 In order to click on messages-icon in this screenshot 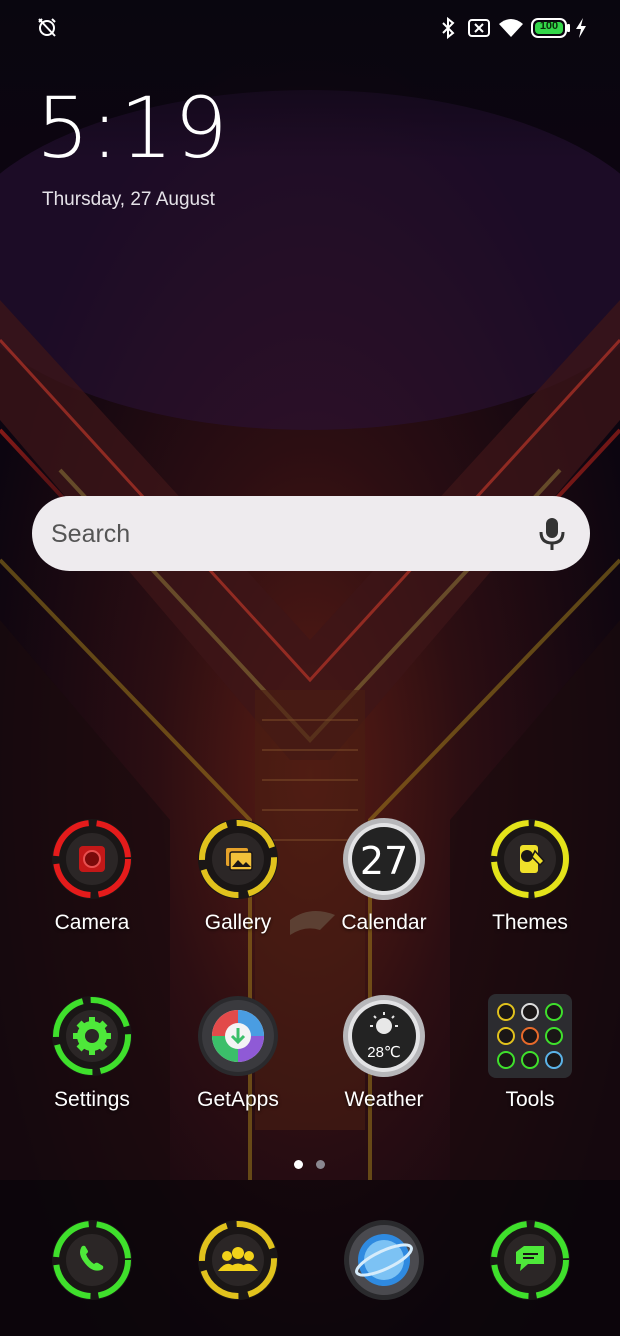, I will do `click(530, 1260)`.